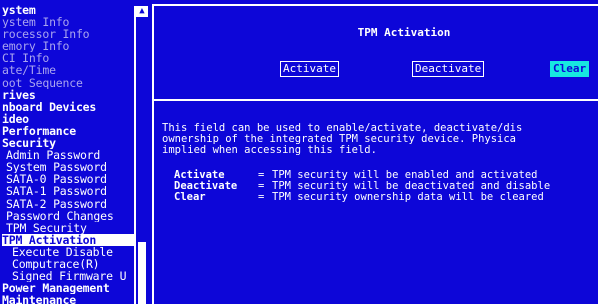 This screenshot has height=304, width=598. I want to click on clear-option: Clear, so click(570, 69).